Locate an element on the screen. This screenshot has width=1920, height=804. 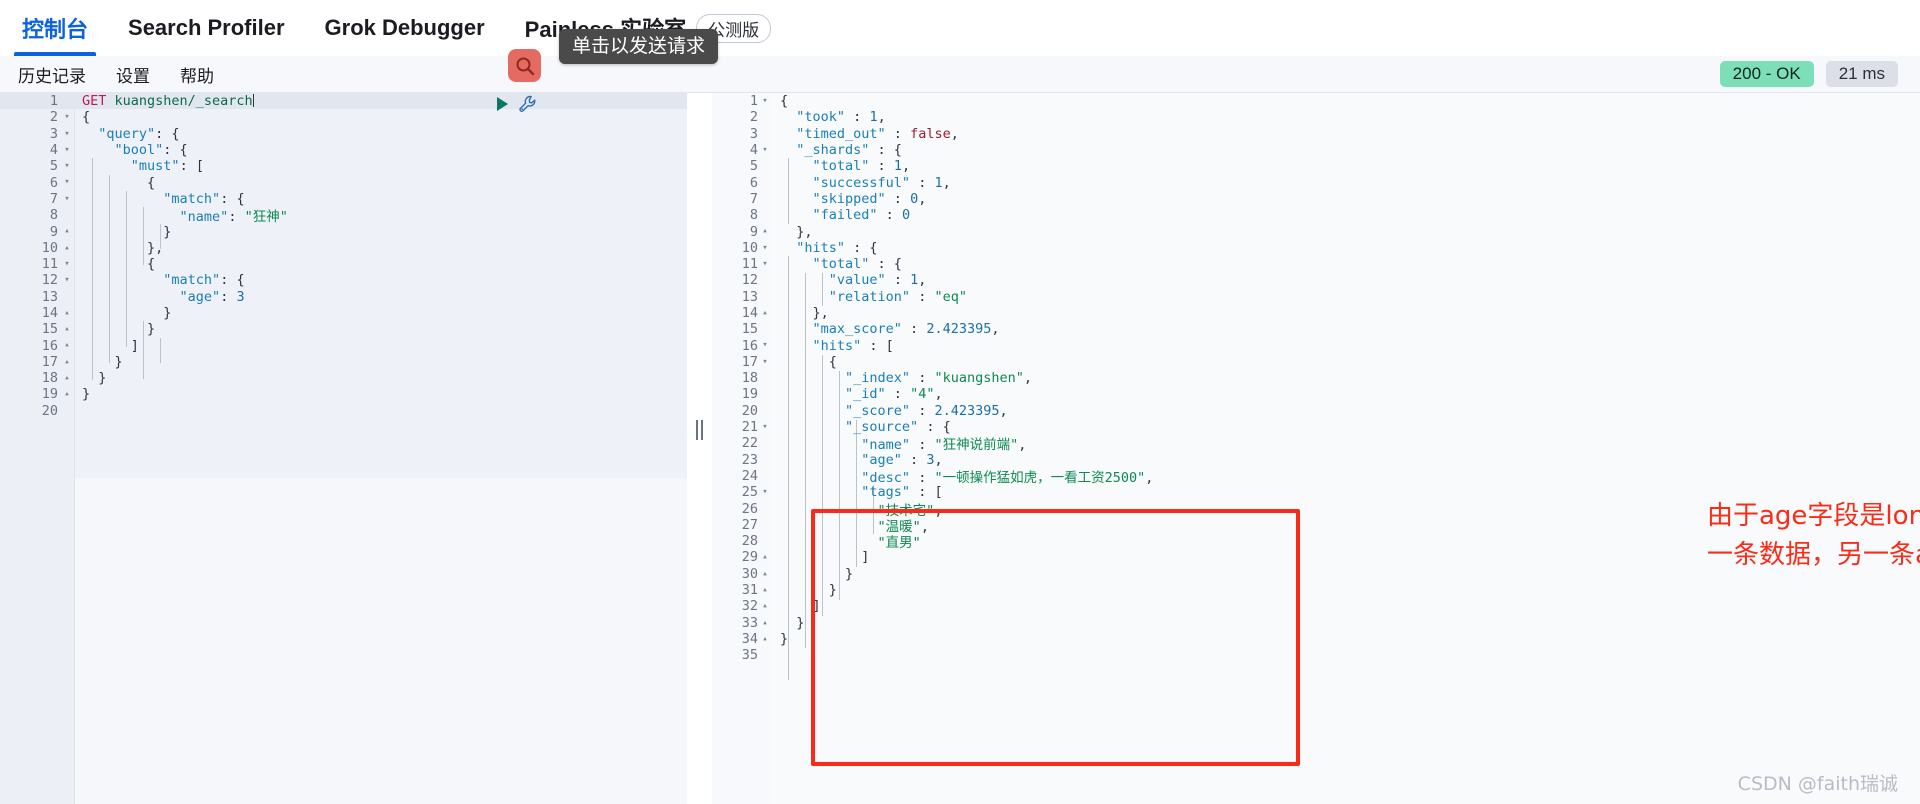
search-icon is located at coordinates (524, 65).